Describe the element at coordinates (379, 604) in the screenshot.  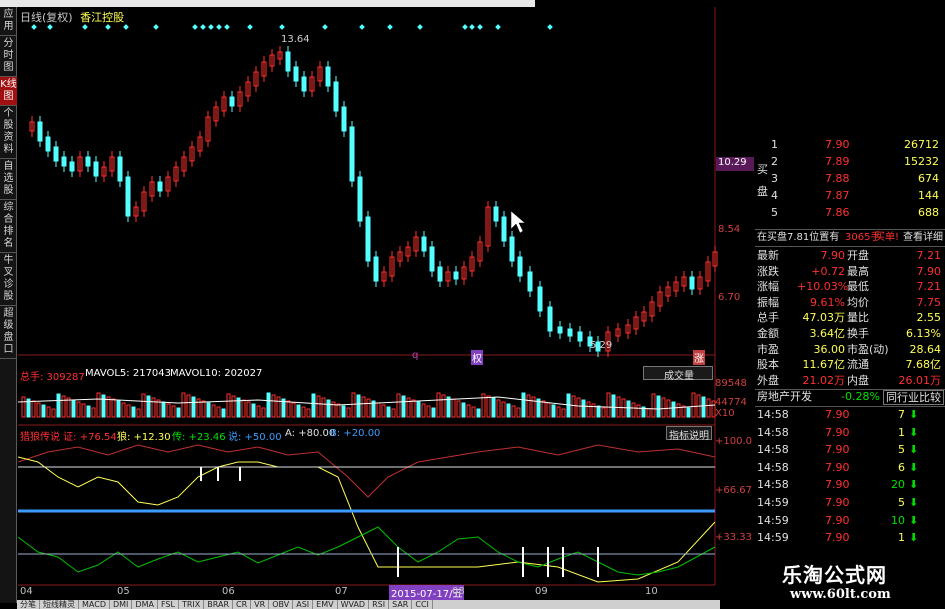
I see `indicator-tab: RSI` at that location.